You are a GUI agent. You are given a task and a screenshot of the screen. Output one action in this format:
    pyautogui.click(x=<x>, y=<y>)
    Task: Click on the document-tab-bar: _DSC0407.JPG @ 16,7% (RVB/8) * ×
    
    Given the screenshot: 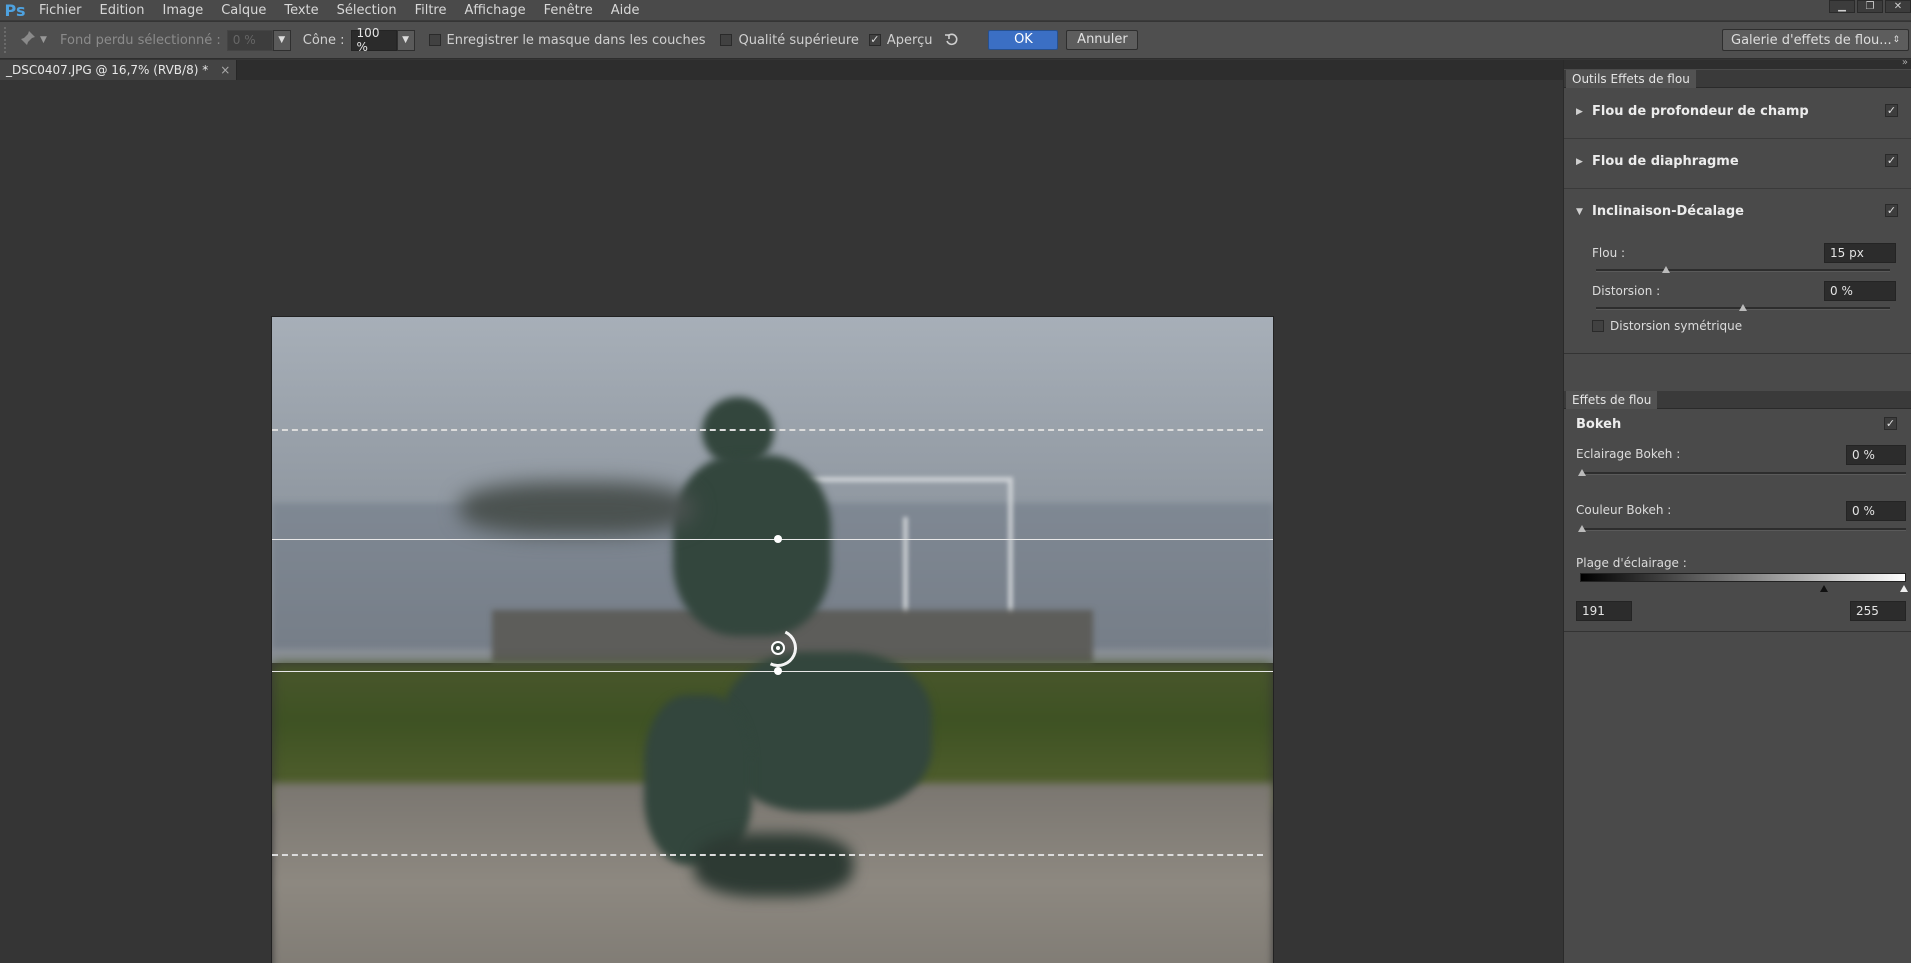 What is the action you would take?
    pyautogui.click(x=781, y=70)
    